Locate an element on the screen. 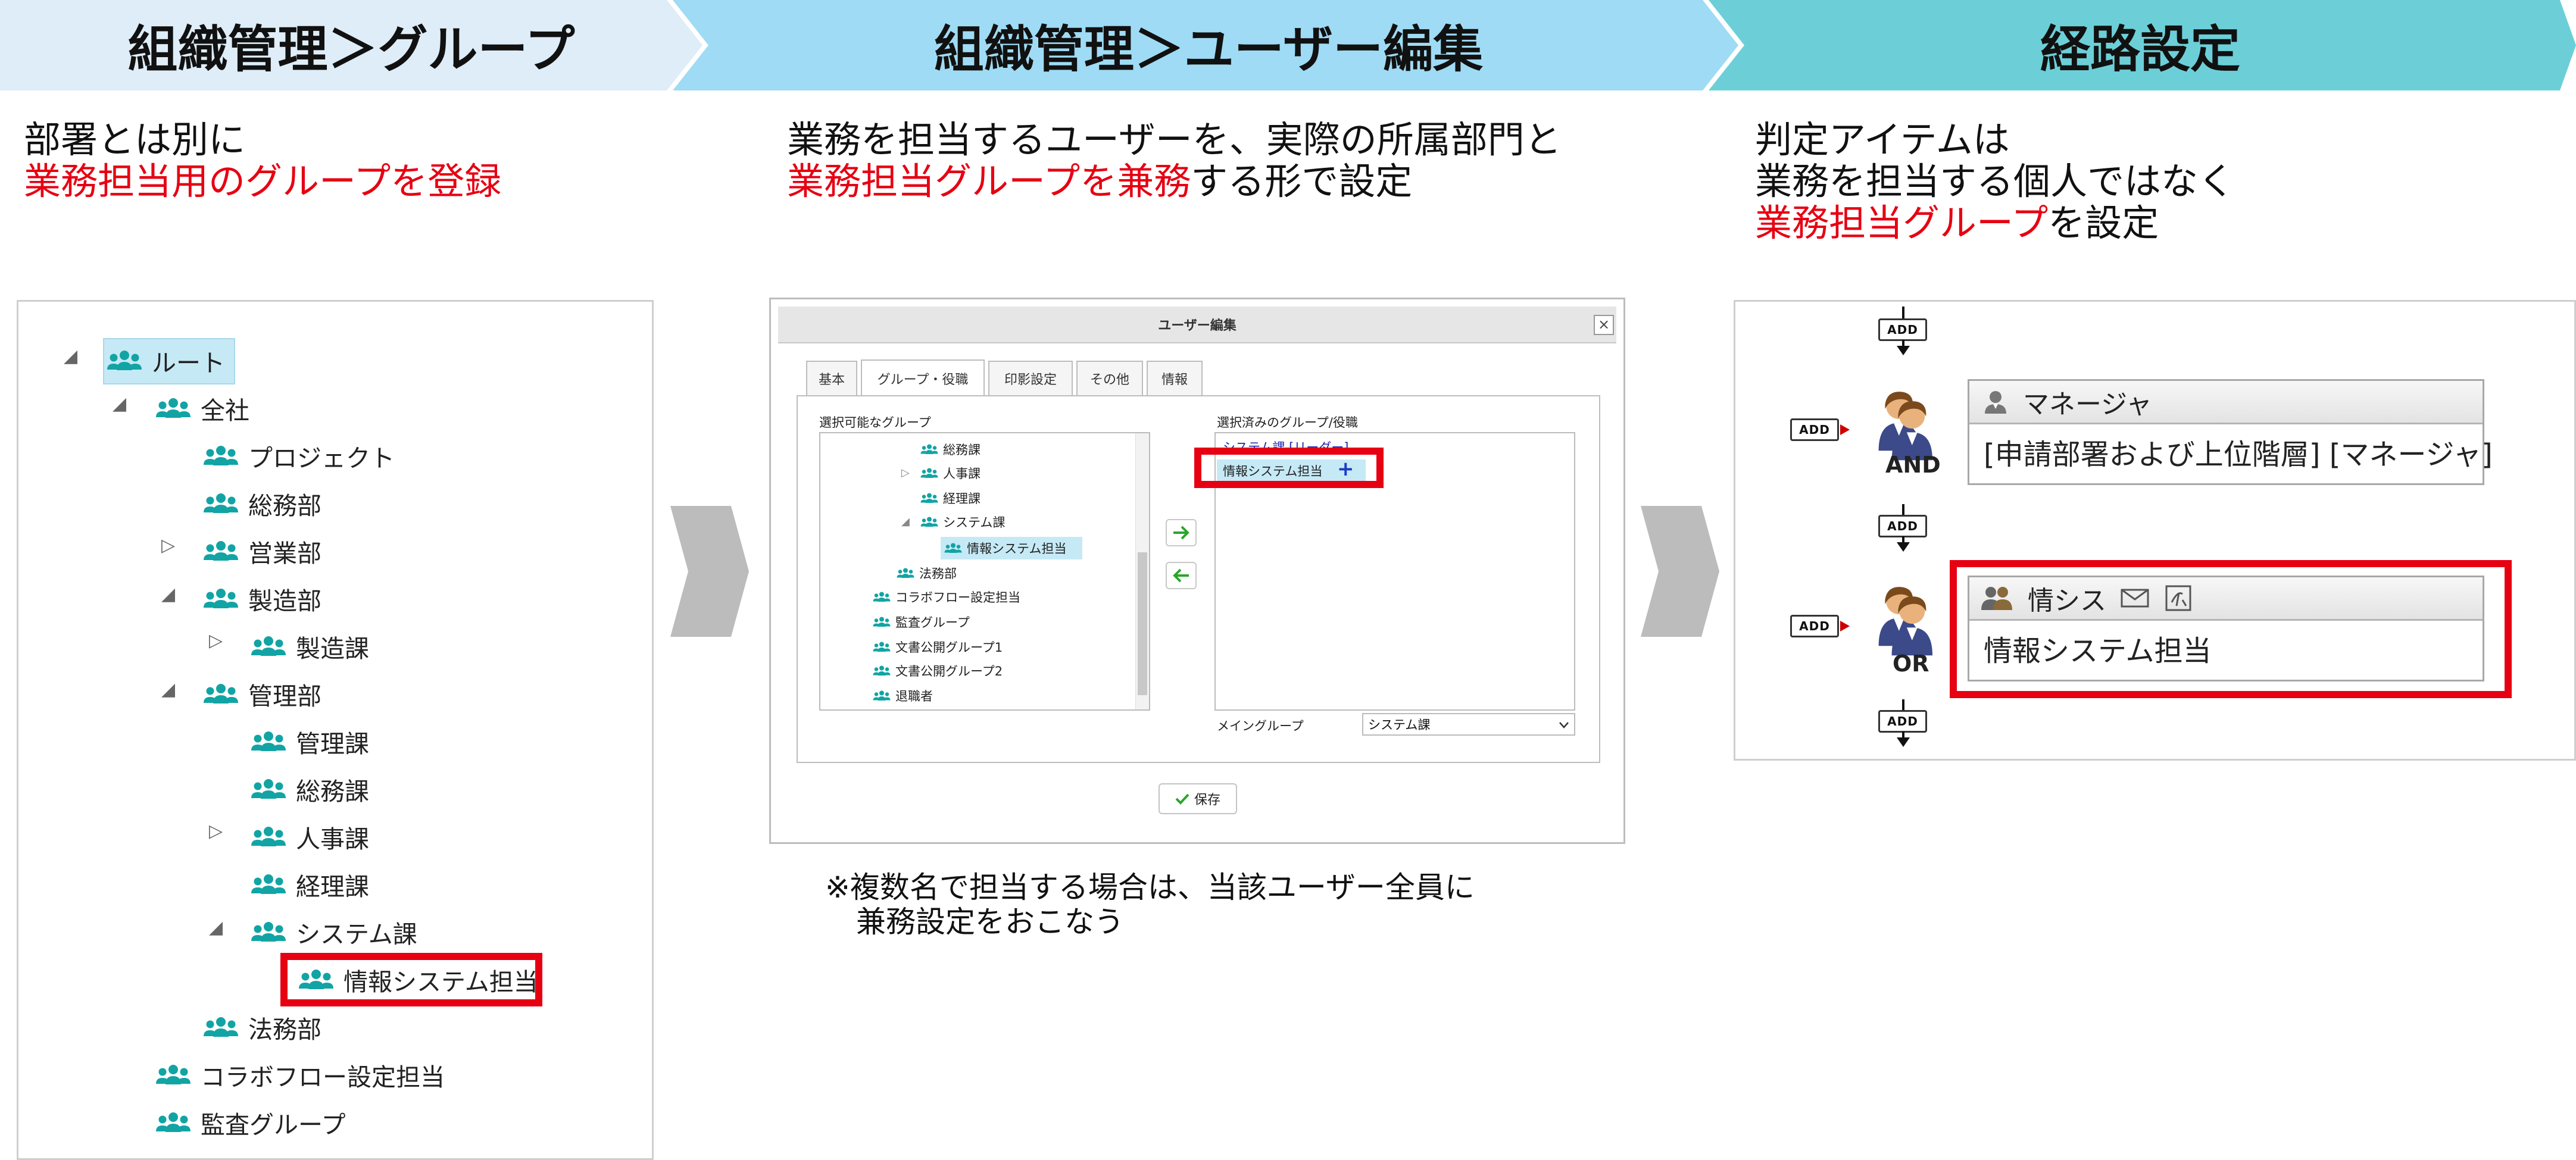 The width and height of the screenshot is (2576, 1160). tree-node: 総務課 is located at coordinates (310, 789).